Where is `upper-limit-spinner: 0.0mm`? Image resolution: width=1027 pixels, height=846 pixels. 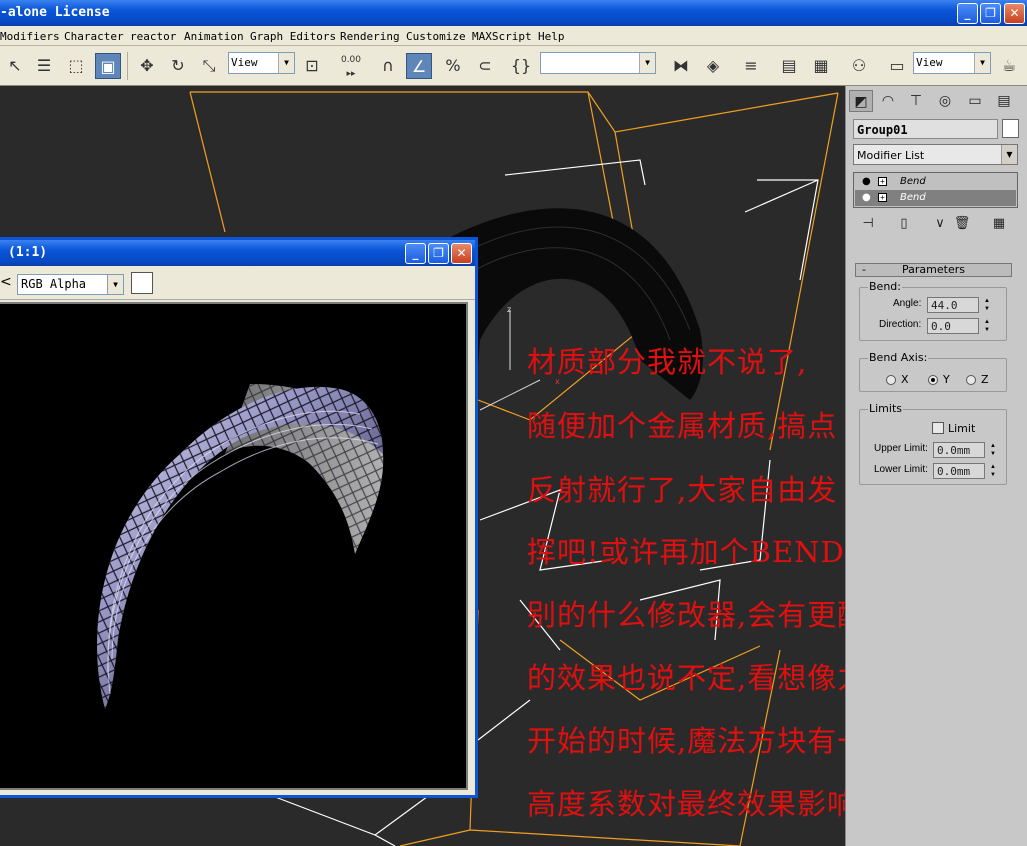
upper-limit-spinner: 0.0mm is located at coordinates (959, 450).